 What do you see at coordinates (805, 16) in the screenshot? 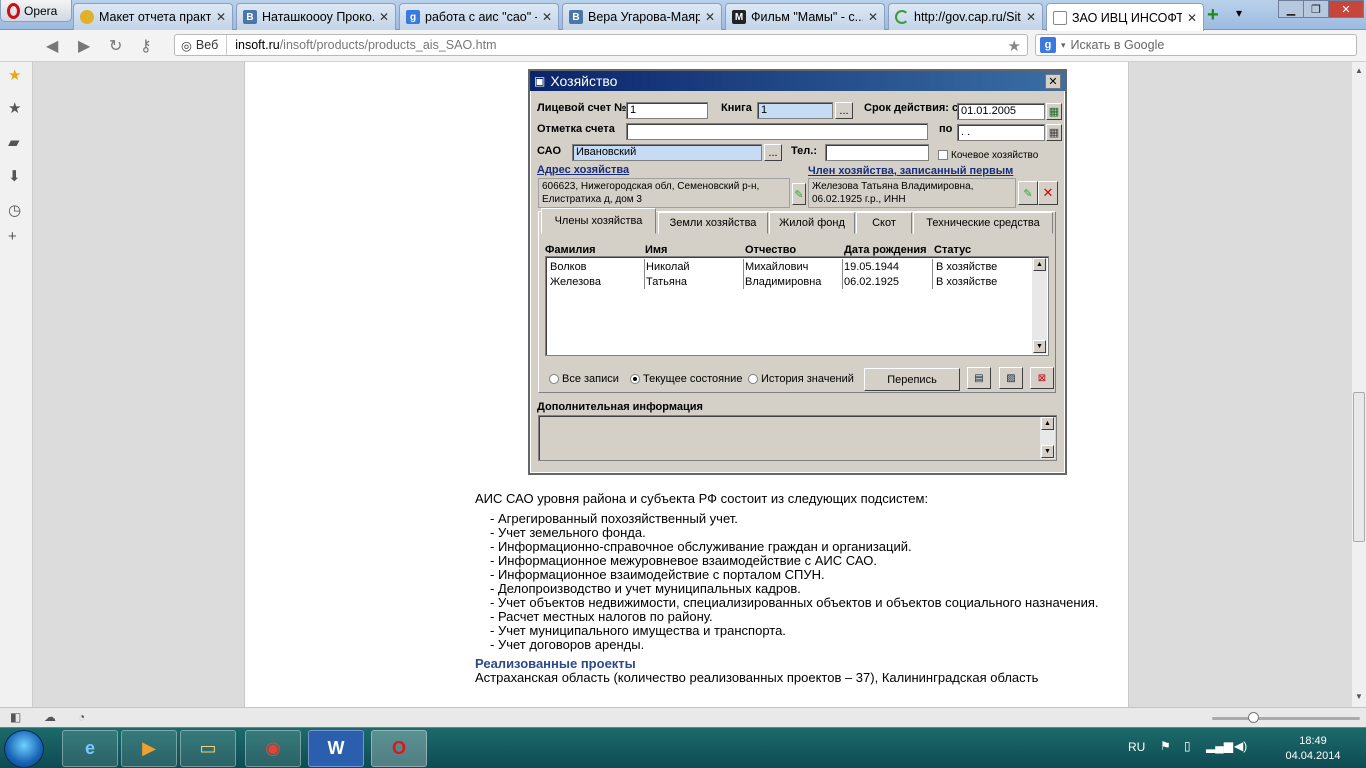
I see `browser-tab: M Фильм "Мамы" - с... ✕` at bounding box center [805, 16].